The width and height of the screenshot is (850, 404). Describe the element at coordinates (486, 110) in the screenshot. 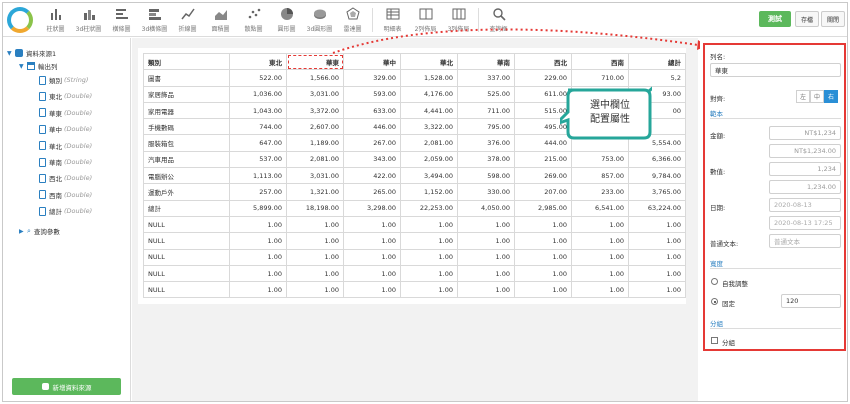

I see `grid-cell: 711.00` at that location.